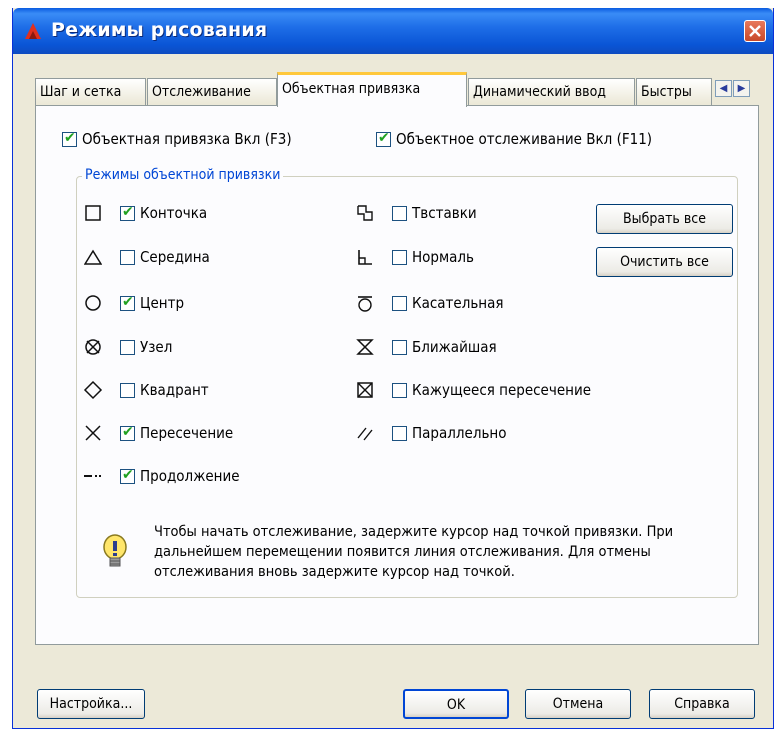 The width and height of the screenshot is (776, 731). I want to click on lightbulb-icon, so click(115, 550).